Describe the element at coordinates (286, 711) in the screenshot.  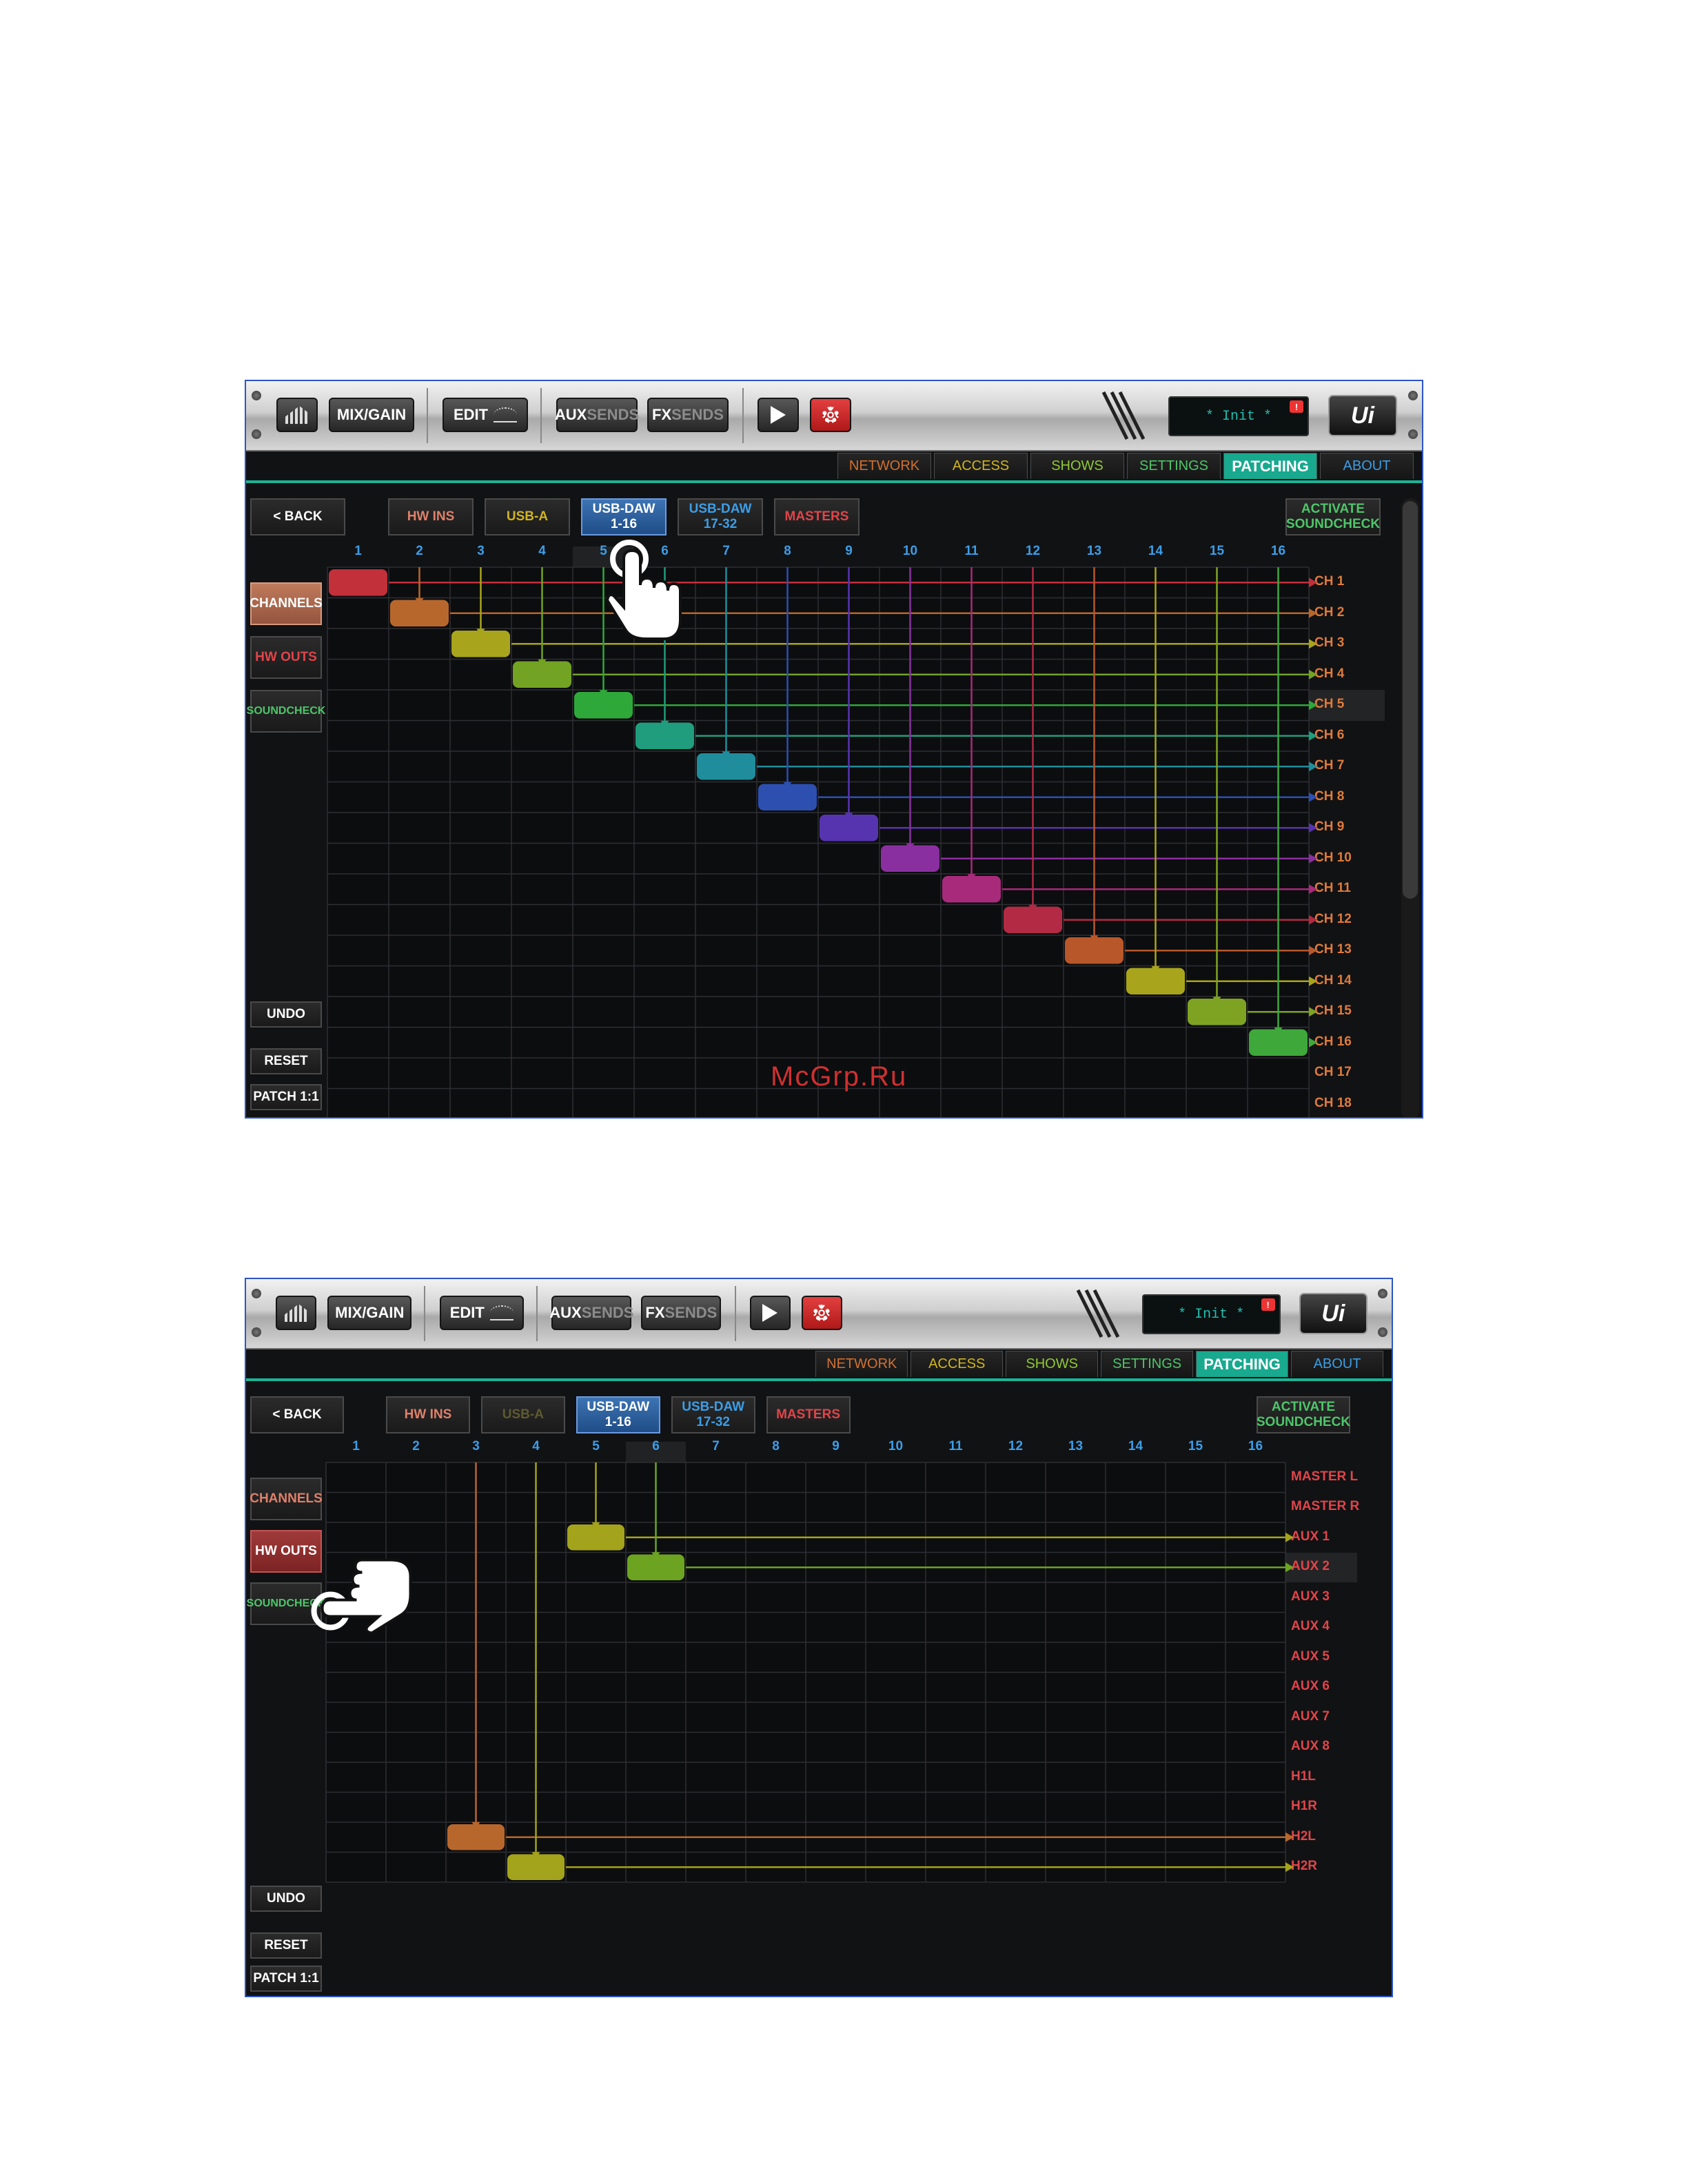
I see `dest-soundcheck: SOUNDCHECK` at that location.